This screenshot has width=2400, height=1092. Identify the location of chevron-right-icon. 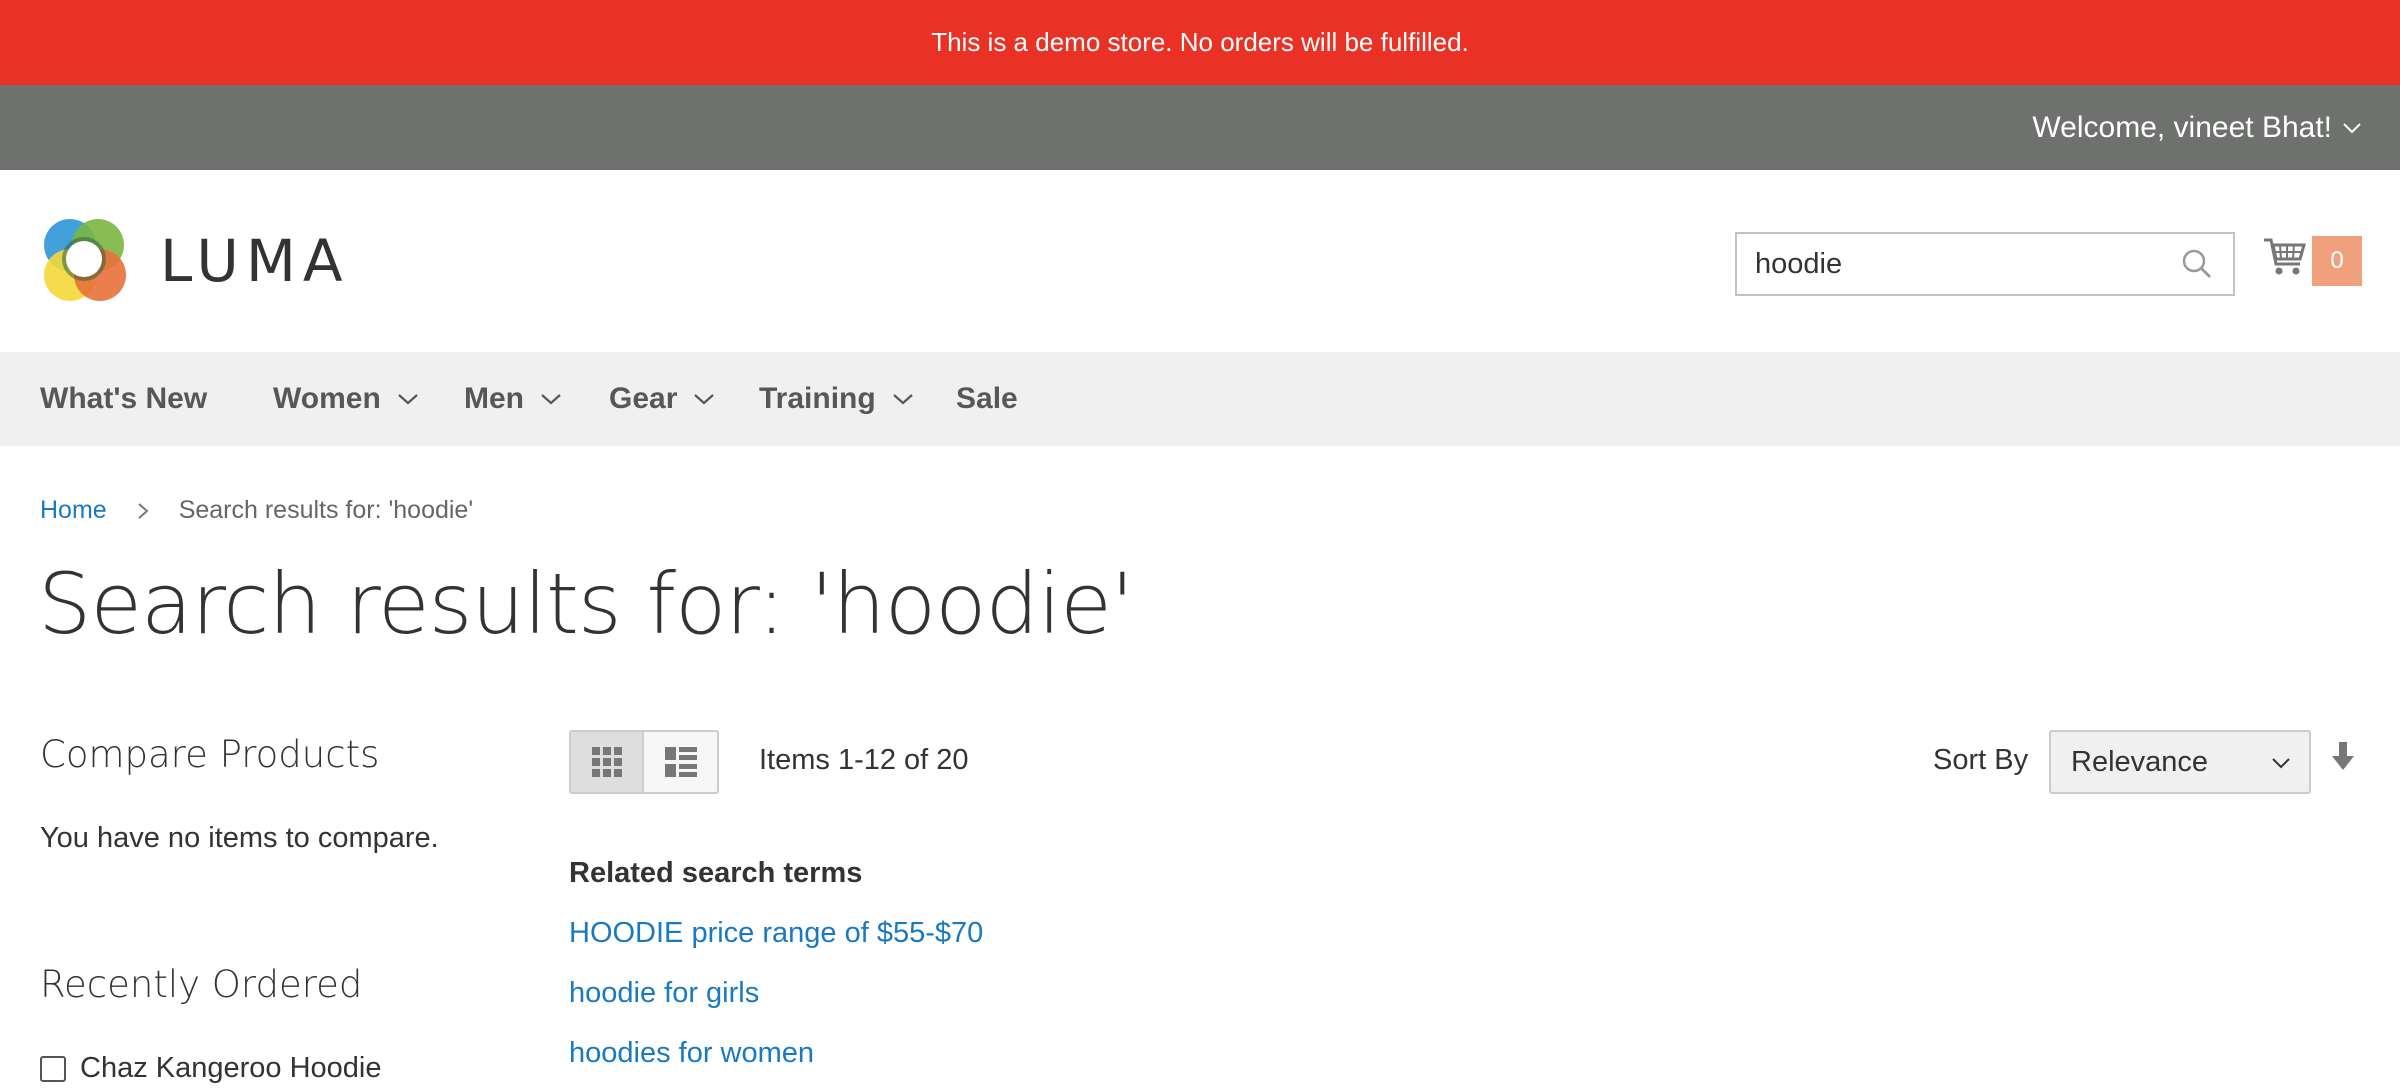
(143, 511).